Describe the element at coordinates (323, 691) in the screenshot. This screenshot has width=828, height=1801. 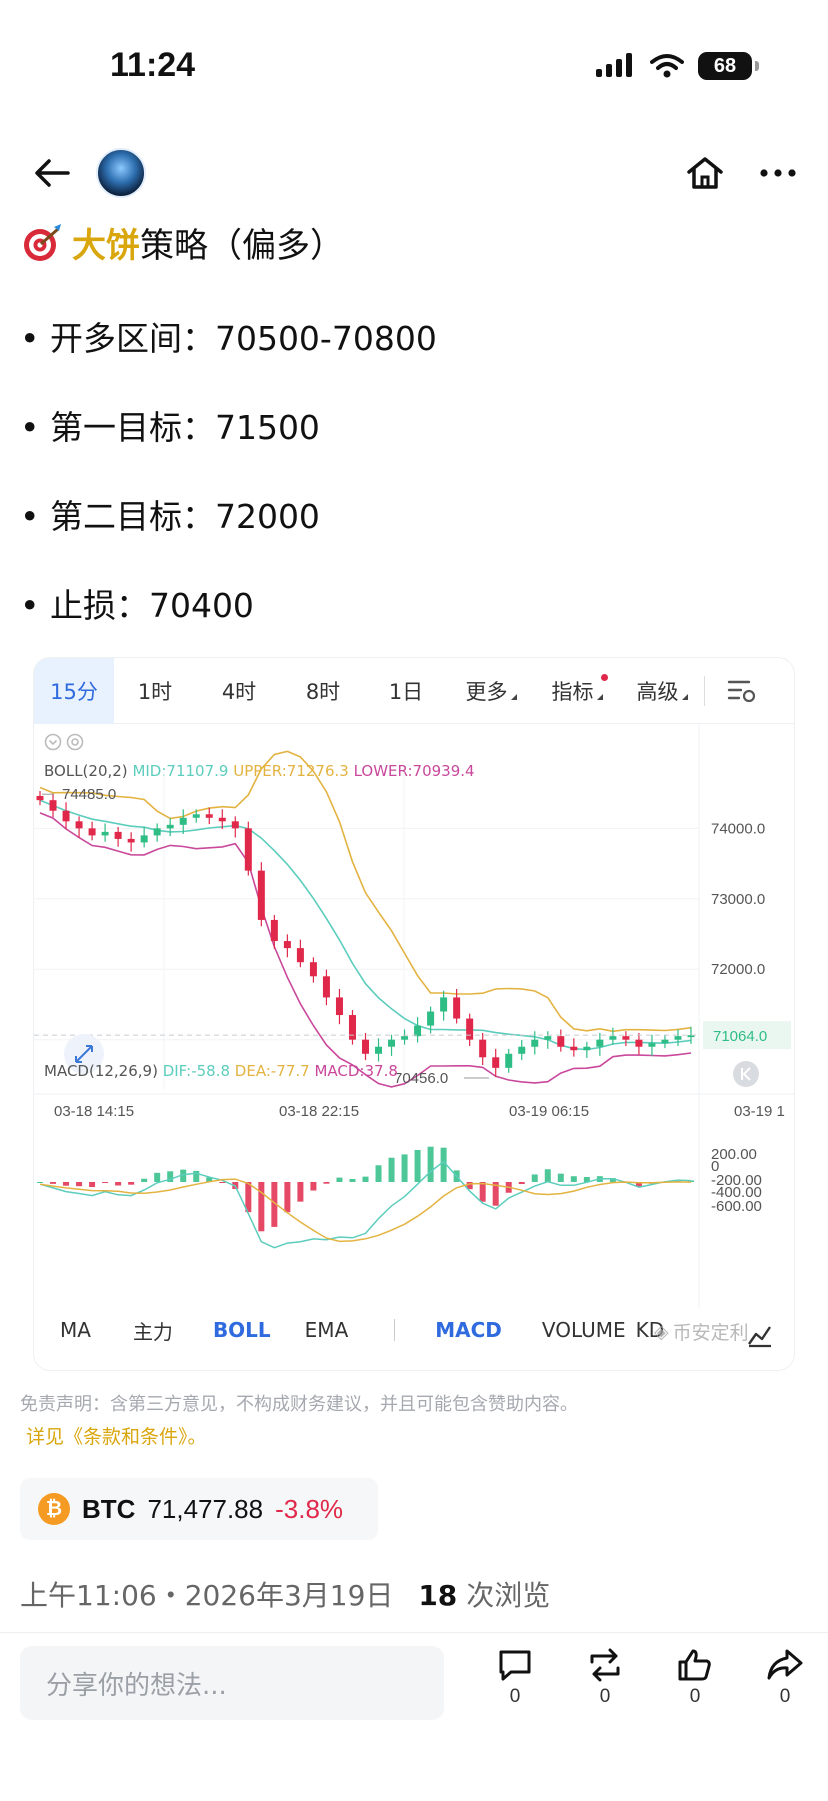
I see `tab-8h: 8时` at that location.